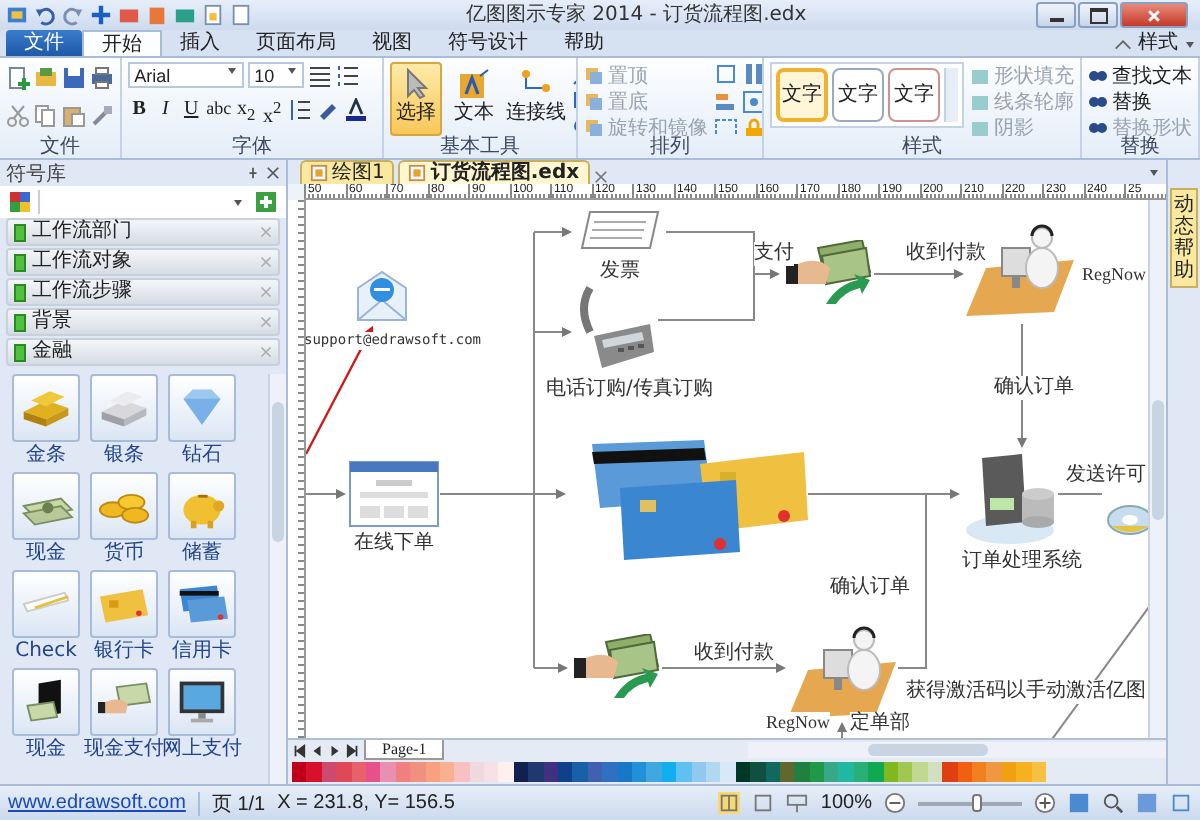 Image resolution: width=1200 pixels, height=820 pixels. I want to click on shape-label: 在线下单, so click(394, 544).